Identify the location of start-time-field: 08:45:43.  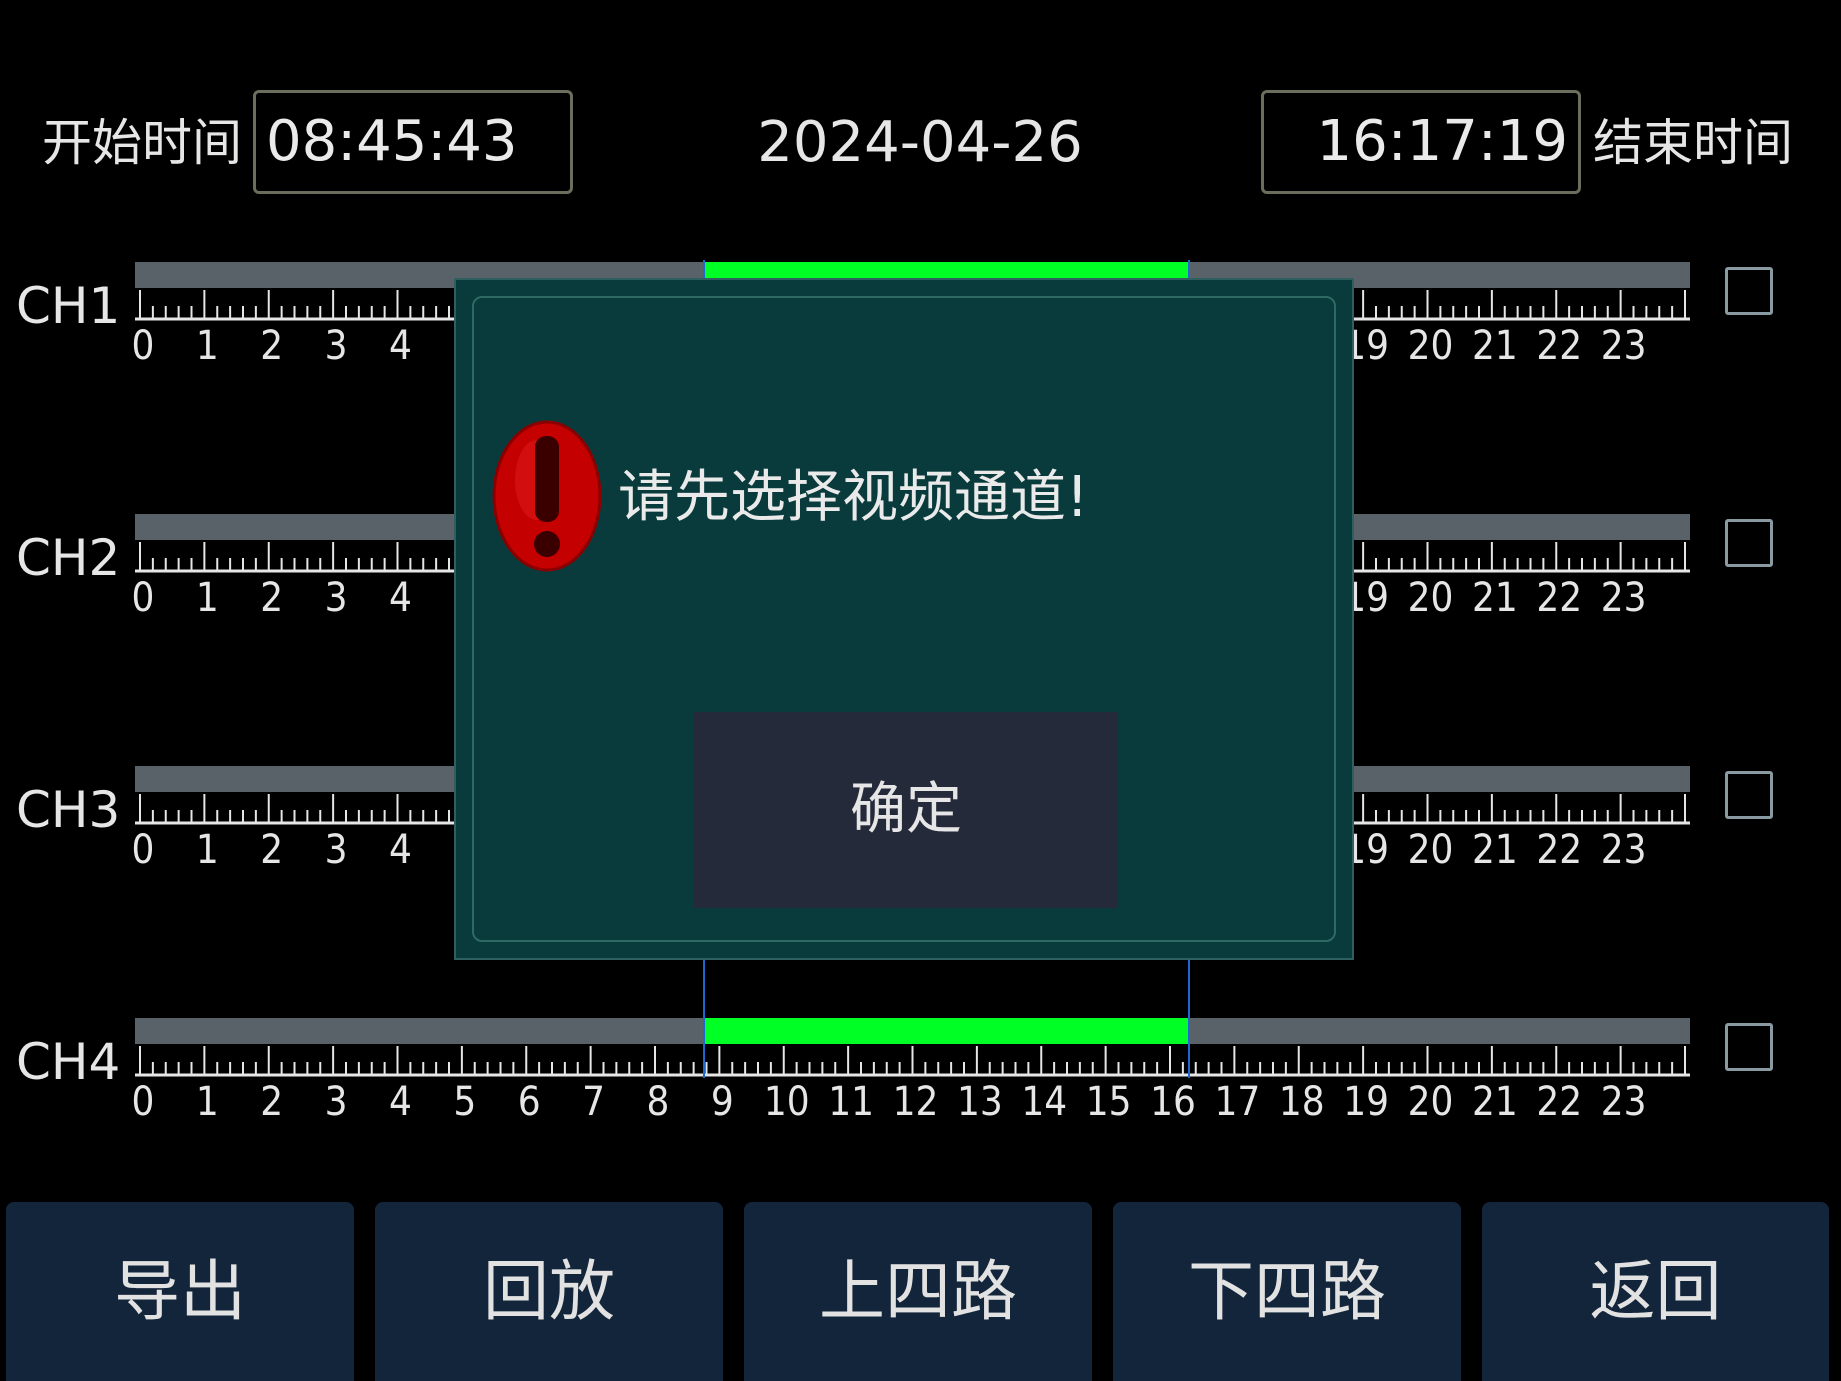
(413, 142).